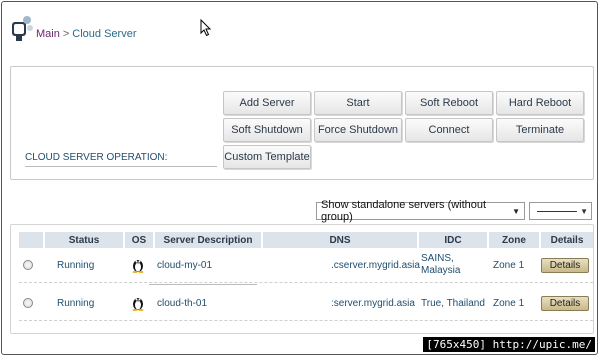 The width and height of the screenshot is (600, 357). I want to click on soft-shutdown-button: Soft Shutdown, so click(267, 130).